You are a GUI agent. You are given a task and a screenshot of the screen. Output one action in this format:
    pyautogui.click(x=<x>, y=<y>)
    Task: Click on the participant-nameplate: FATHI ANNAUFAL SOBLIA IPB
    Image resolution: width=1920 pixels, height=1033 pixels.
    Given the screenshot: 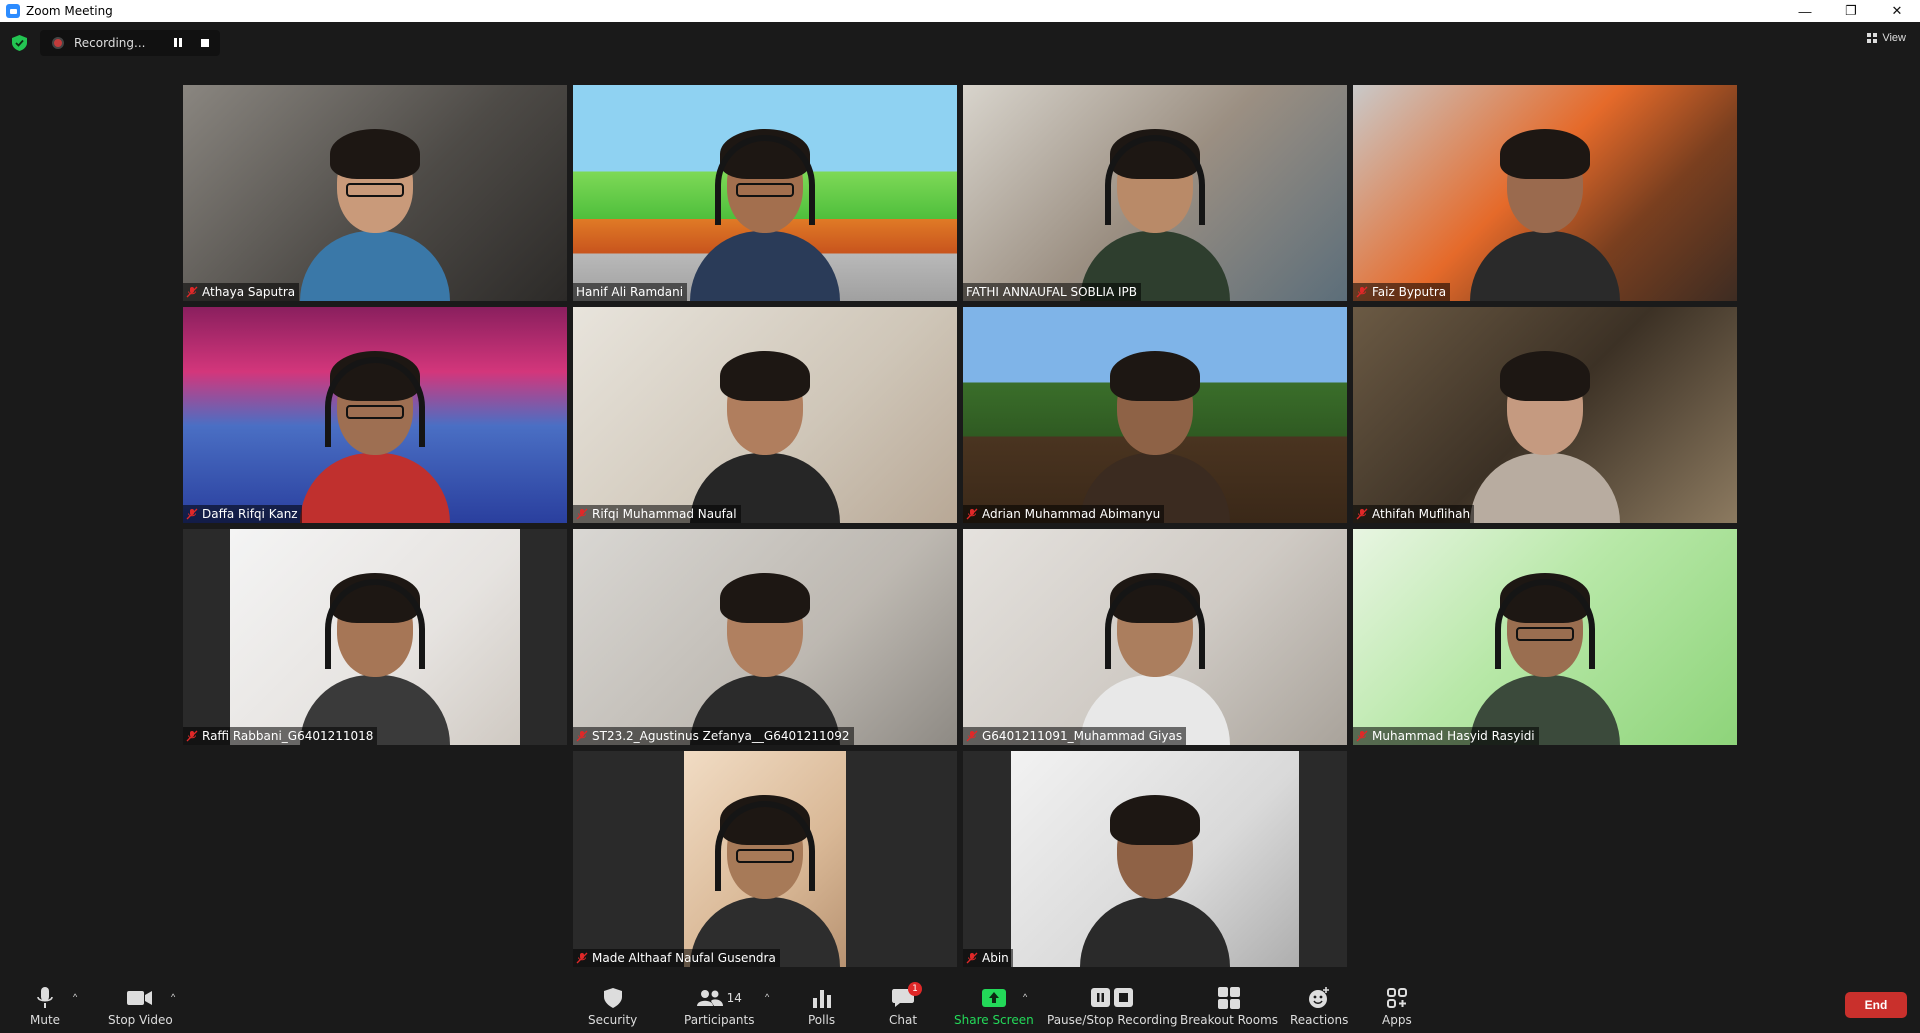 What is the action you would take?
    pyautogui.click(x=1052, y=292)
    